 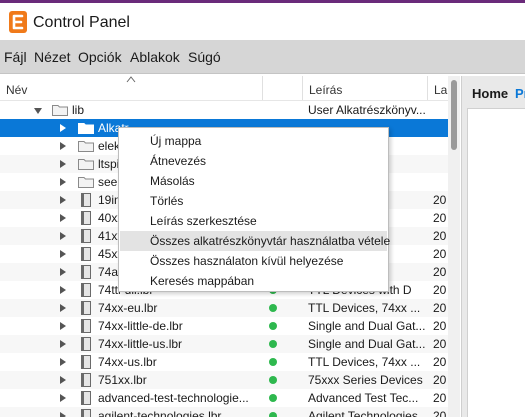 I want to click on menu-help: Súgó, so click(x=204, y=57).